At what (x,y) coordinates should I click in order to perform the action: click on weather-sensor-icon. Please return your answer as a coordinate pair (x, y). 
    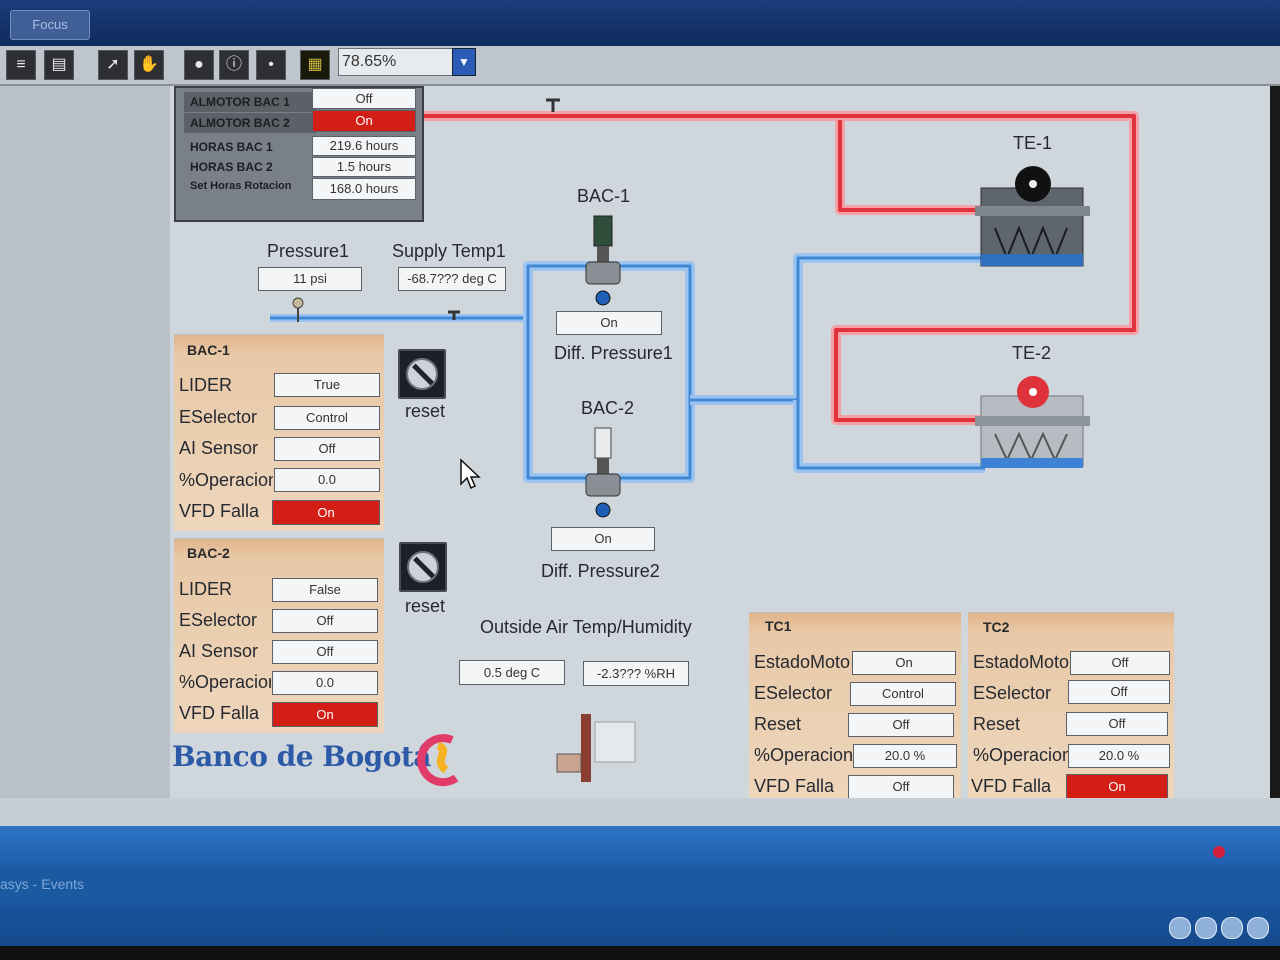
    Looking at the image, I should click on (596, 748).